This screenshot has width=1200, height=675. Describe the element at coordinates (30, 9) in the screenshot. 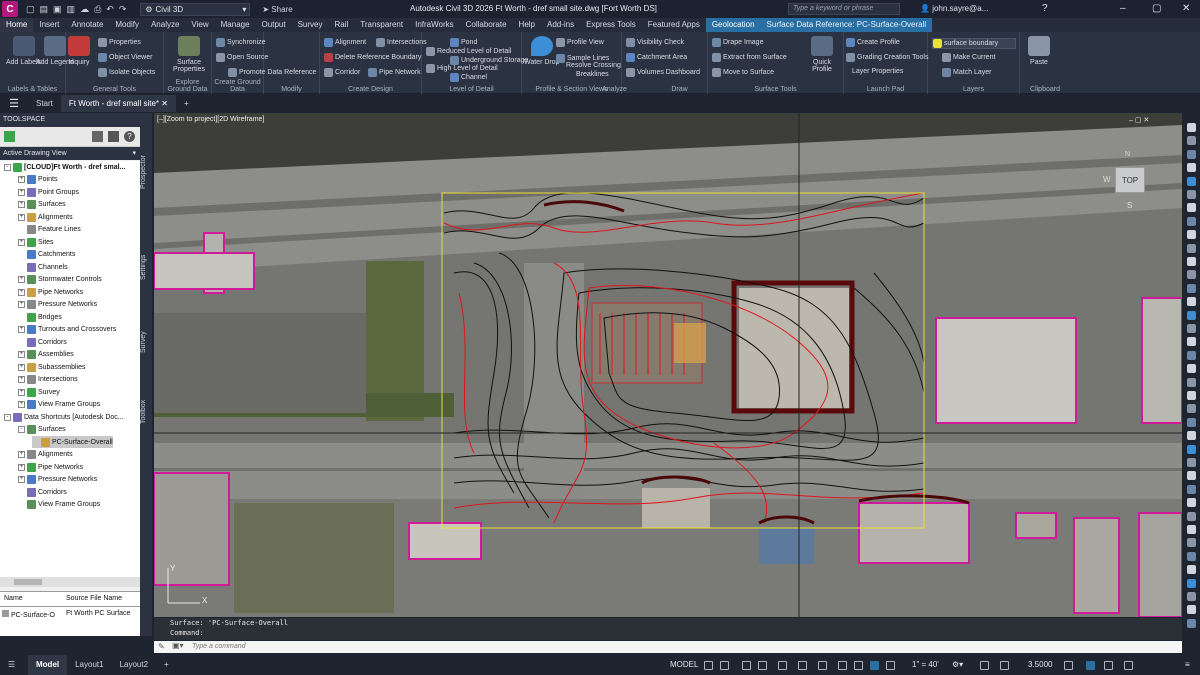

I see `new-file-icon: ▢` at that location.